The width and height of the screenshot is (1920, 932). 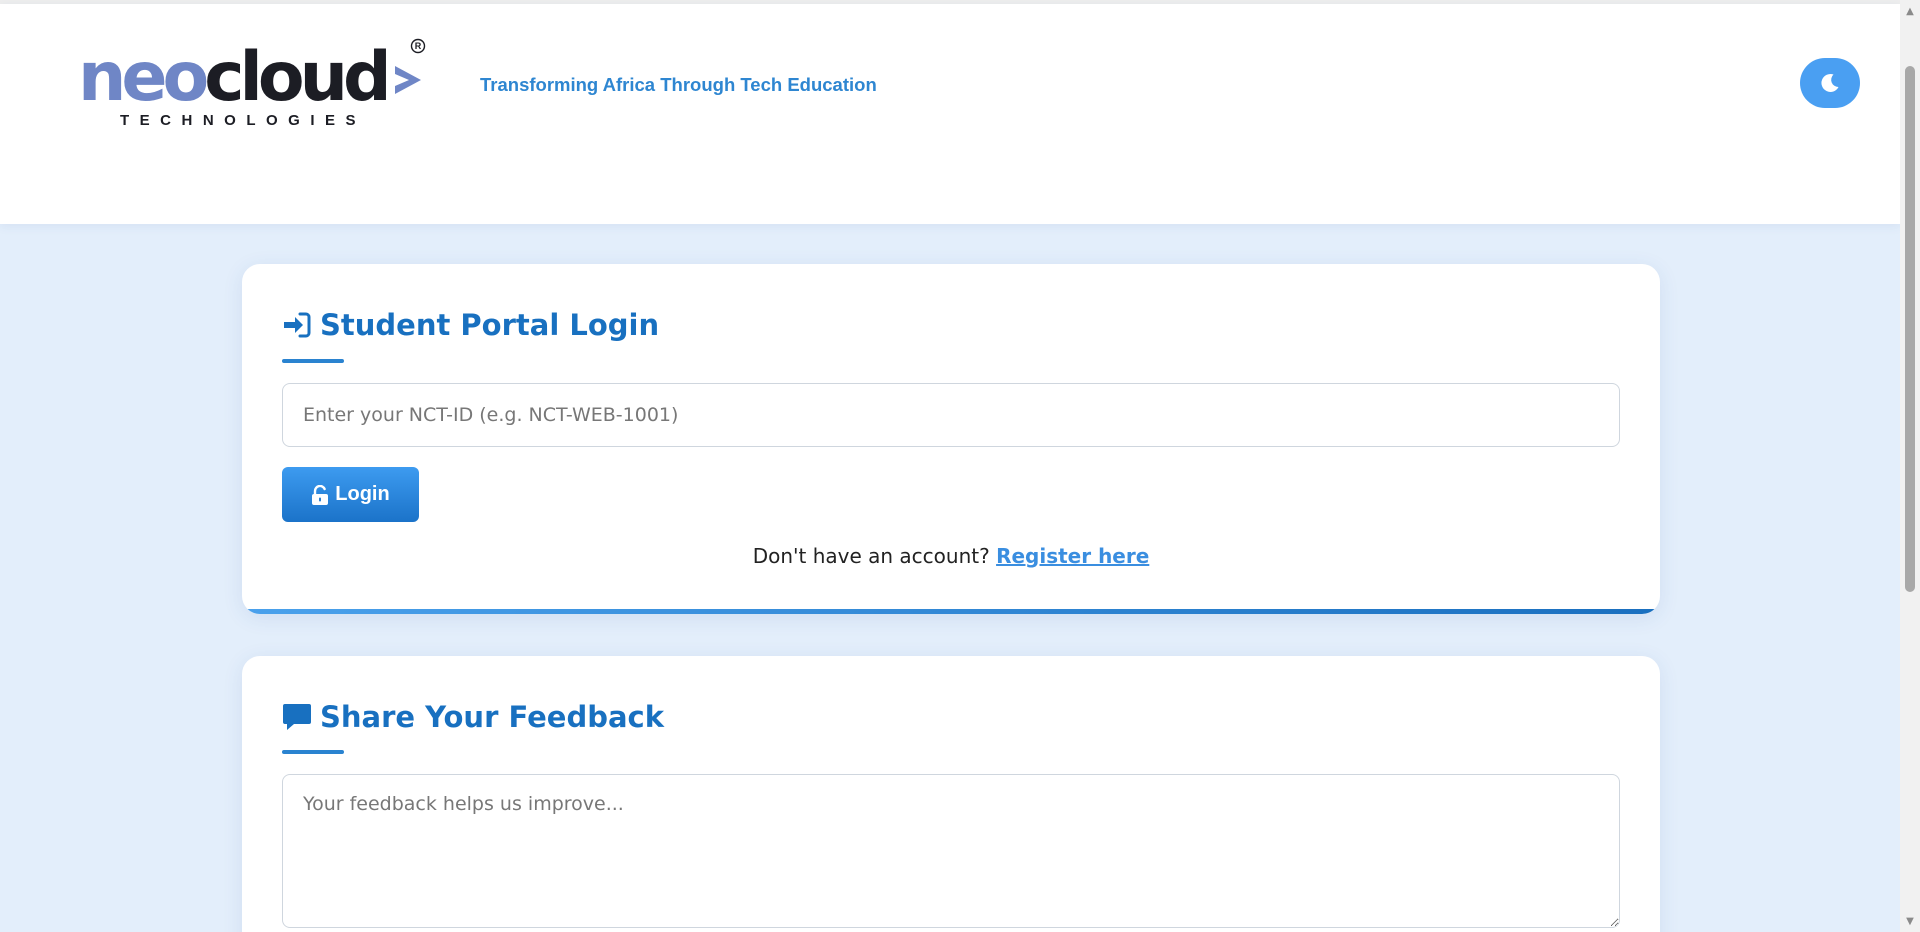 I want to click on login-card-accent-bar, so click(x=951, y=611).